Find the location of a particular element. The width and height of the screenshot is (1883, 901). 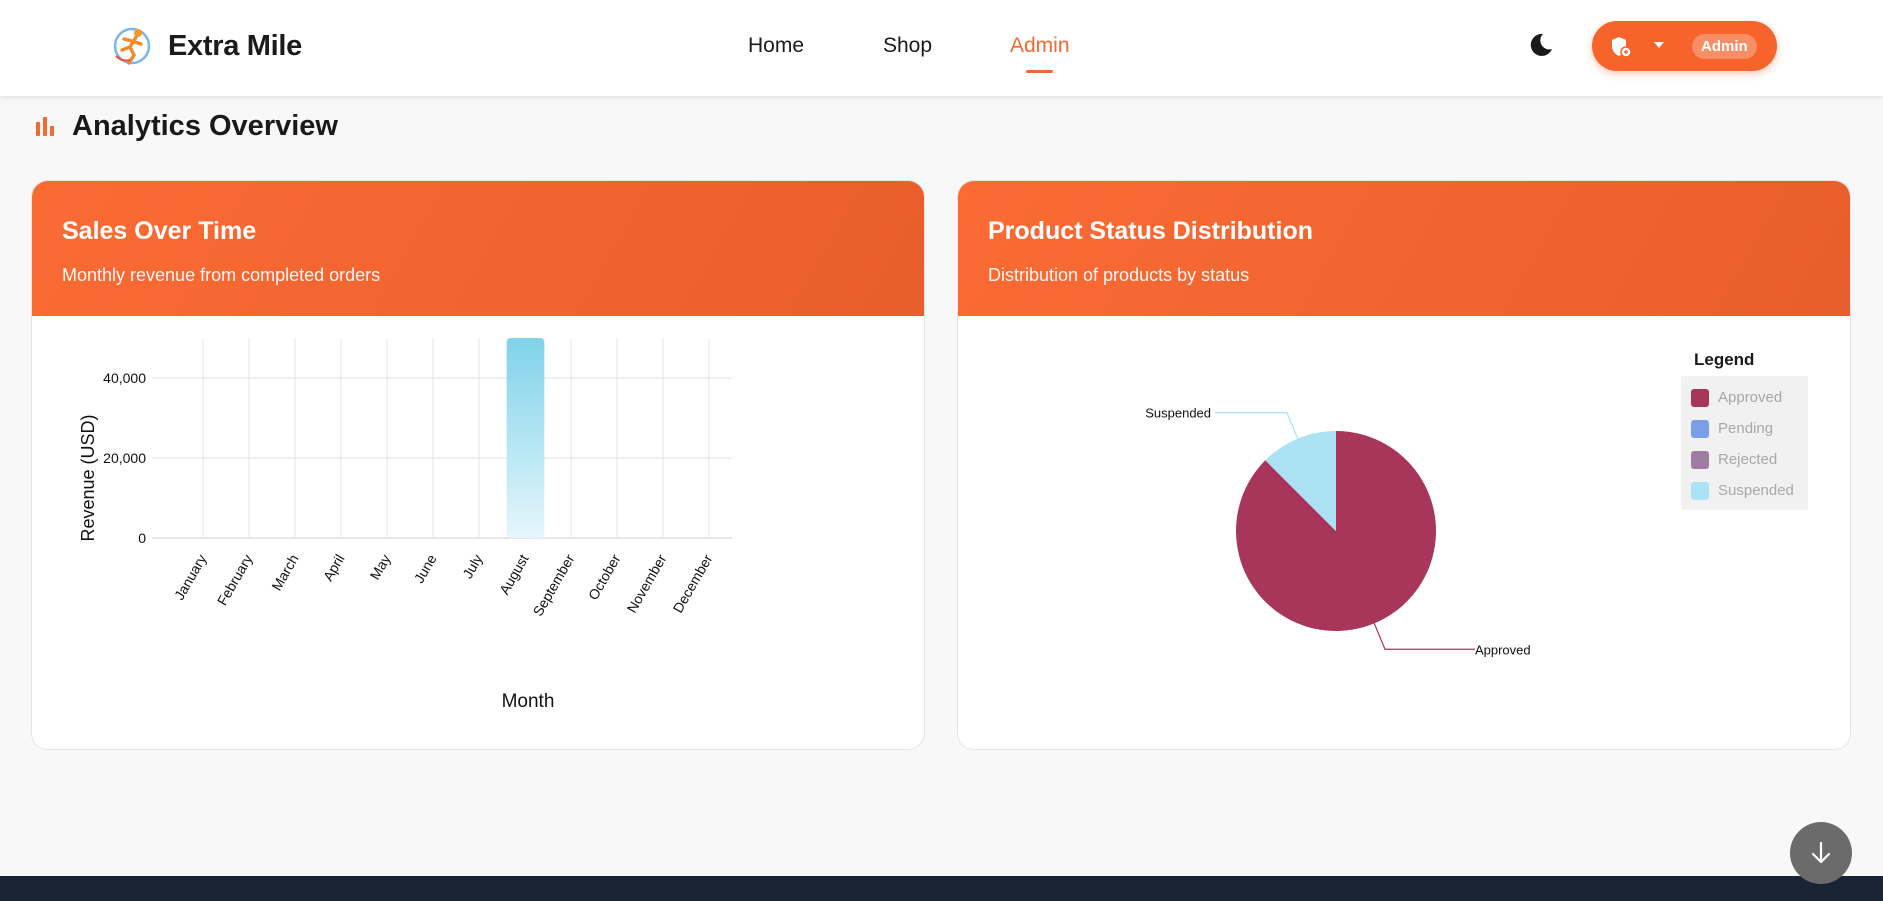

card-subtitle: Distribution of products by status is located at coordinates (1119, 275).